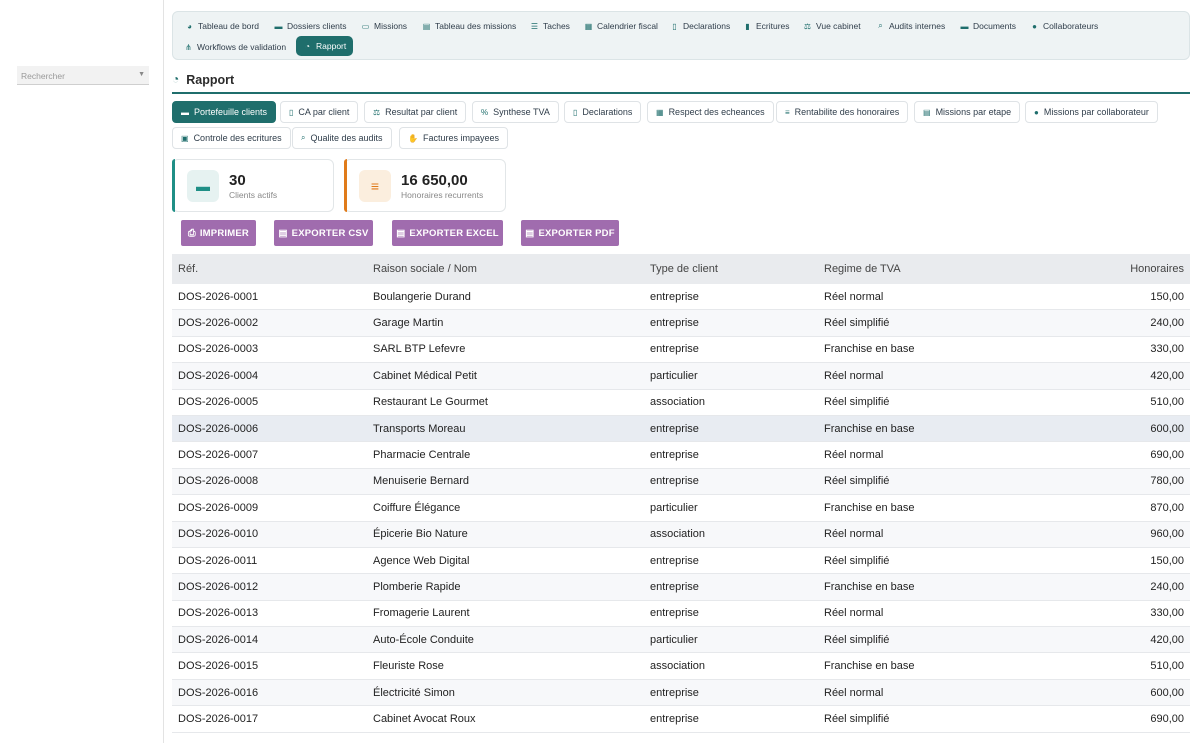 The height and width of the screenshot is (743, 1200). I want to click on chevron-down-icon: ▼, so click(141, 74).